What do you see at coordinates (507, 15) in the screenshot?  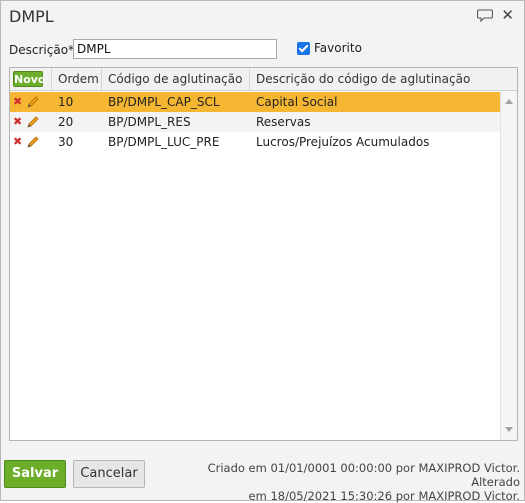 I see `close-icon: ✕` at bounding box center [507, 15].